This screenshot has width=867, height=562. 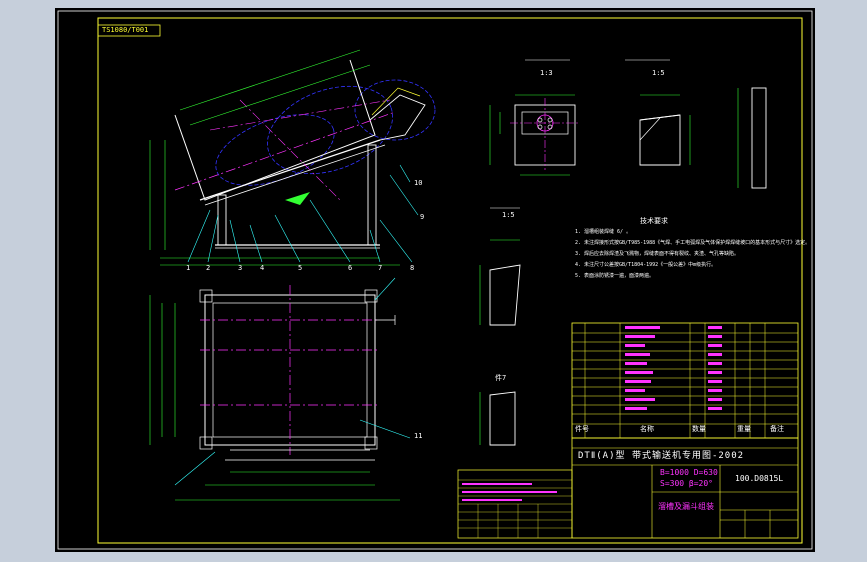 What do you see at coordinates (350, 268) in the screenshot?
I see `callout-6: 6` at bounding box center [350, 268].